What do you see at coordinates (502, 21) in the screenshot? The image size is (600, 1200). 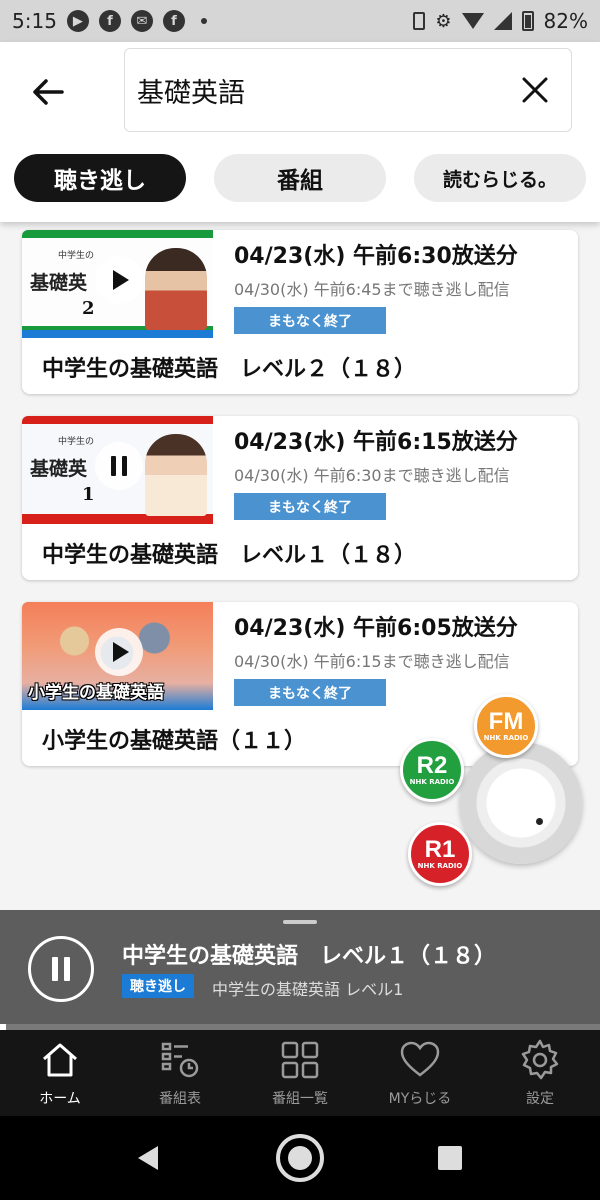 I see `cellular-signal-icon` at bounding box center [502, 21].